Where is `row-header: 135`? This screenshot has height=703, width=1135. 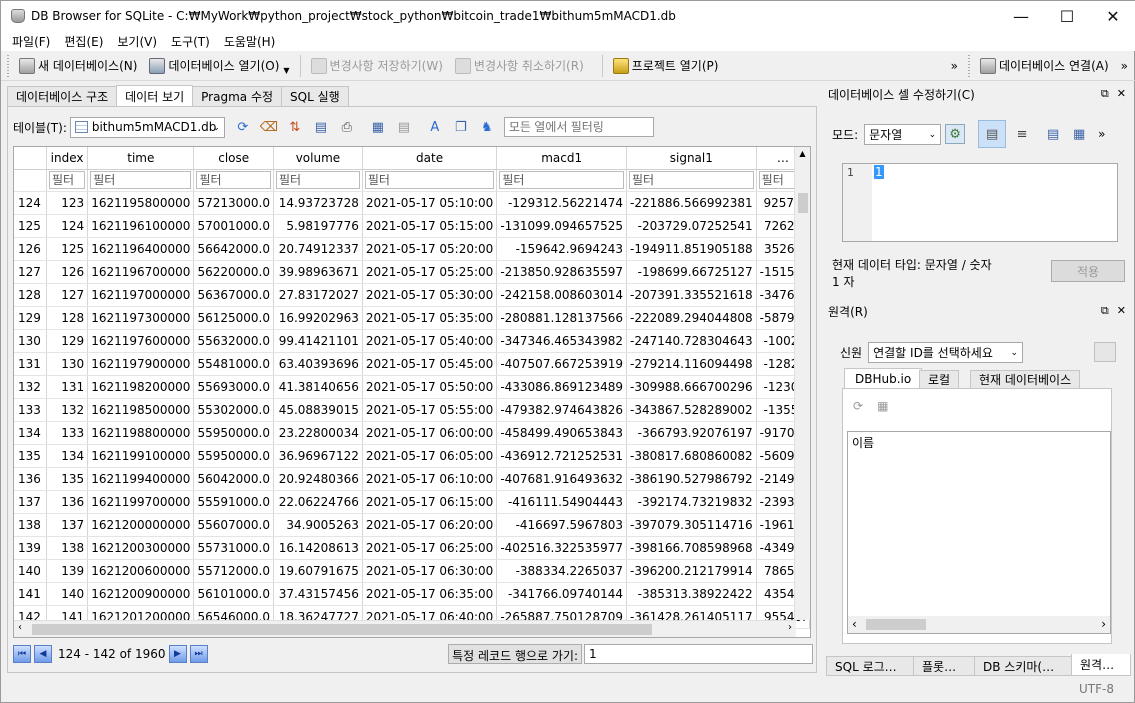
row-header: 135 is located at coordinates (30, 456).